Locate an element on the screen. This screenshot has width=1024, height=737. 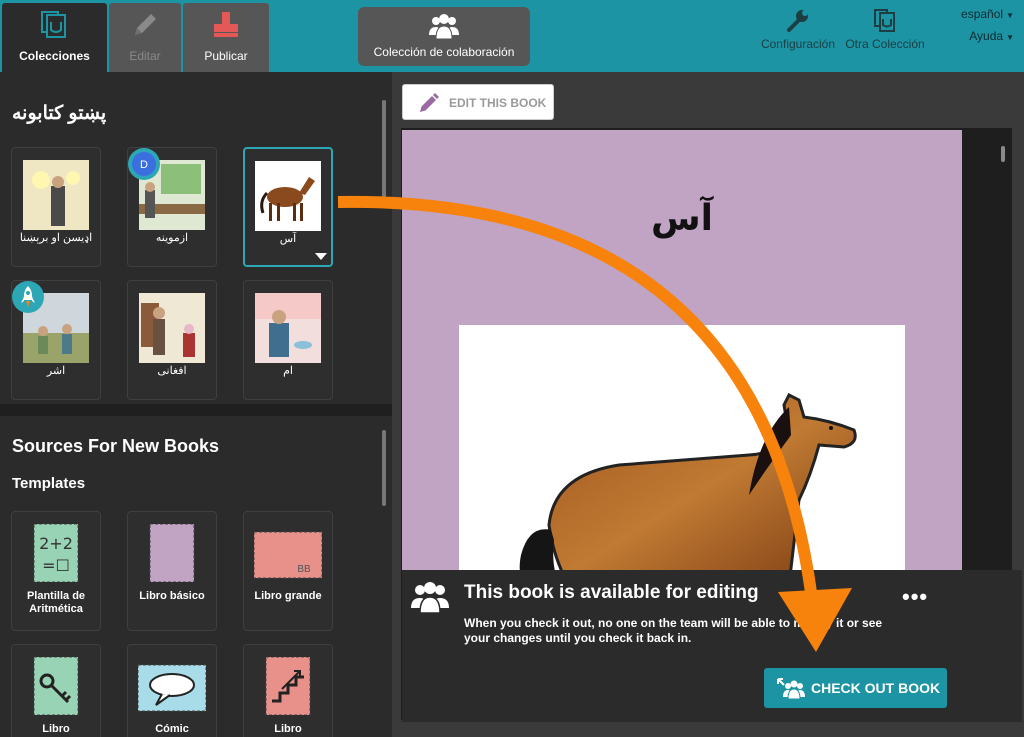
book-label: اشر is located at coordinates (56, 371).